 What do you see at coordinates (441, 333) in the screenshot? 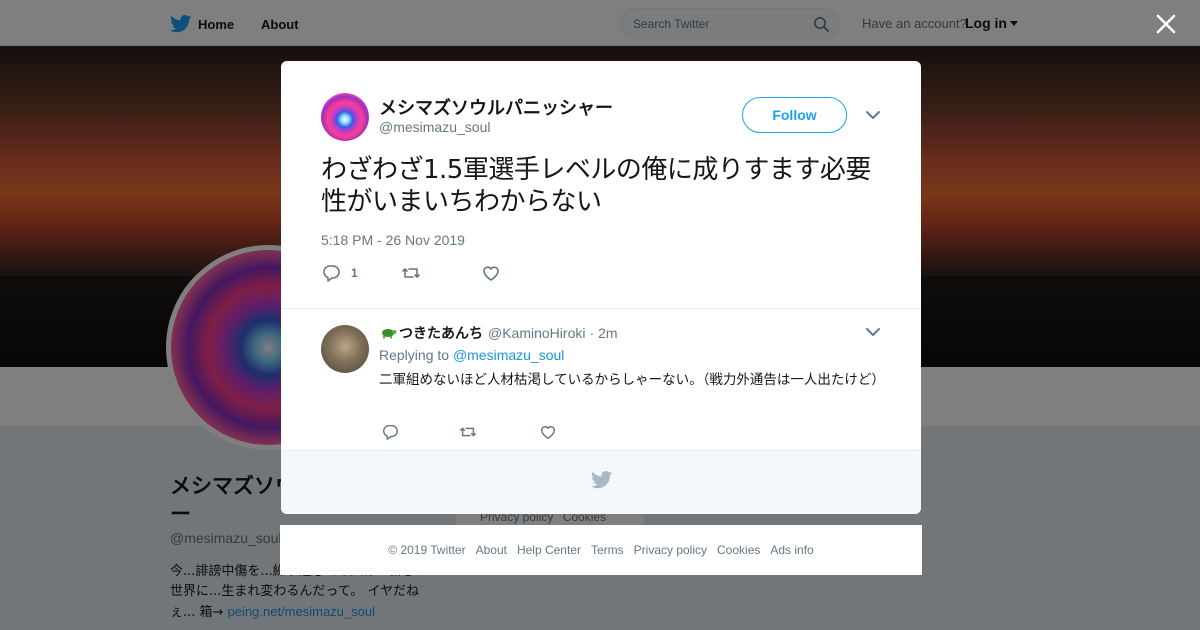
I see `reply-author-name: つきたあんち` at bounding box center [441, 333].